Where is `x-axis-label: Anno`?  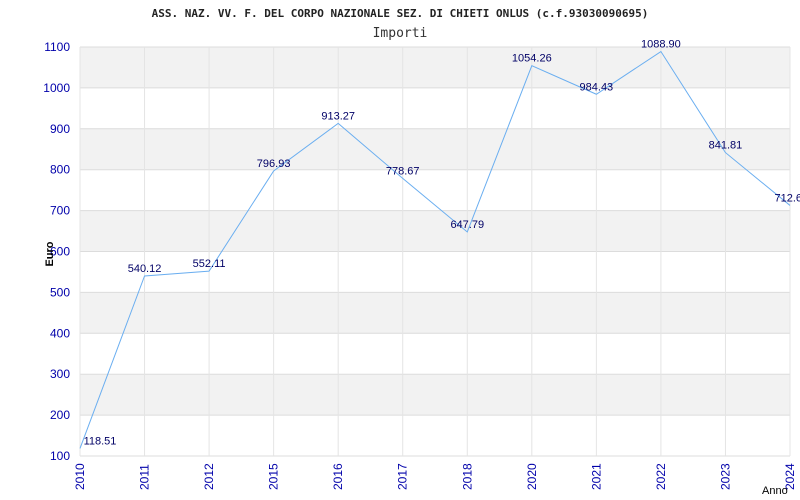
x-axis-label: Anno is located at coordinates (775, 491).